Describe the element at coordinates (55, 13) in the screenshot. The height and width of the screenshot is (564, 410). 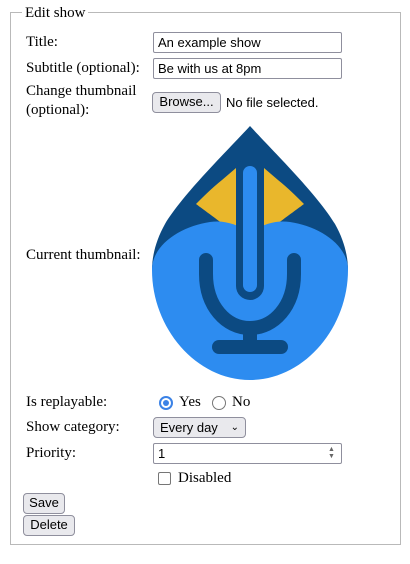
I see `fieldset-legend: Edit show` at that location.